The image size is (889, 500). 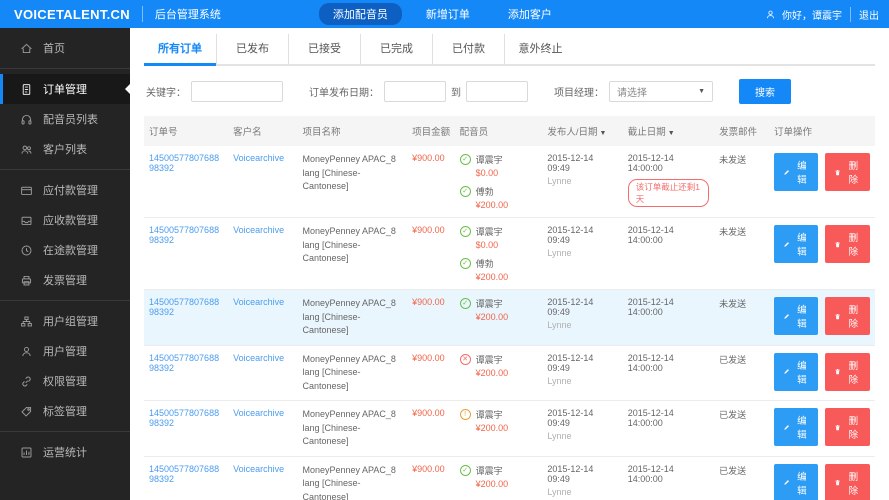 What do you see at coordinates (492, 372) in the screenshot?
I see `voice-actor-fee: ¥200.00` at bounding box center [492, 372].